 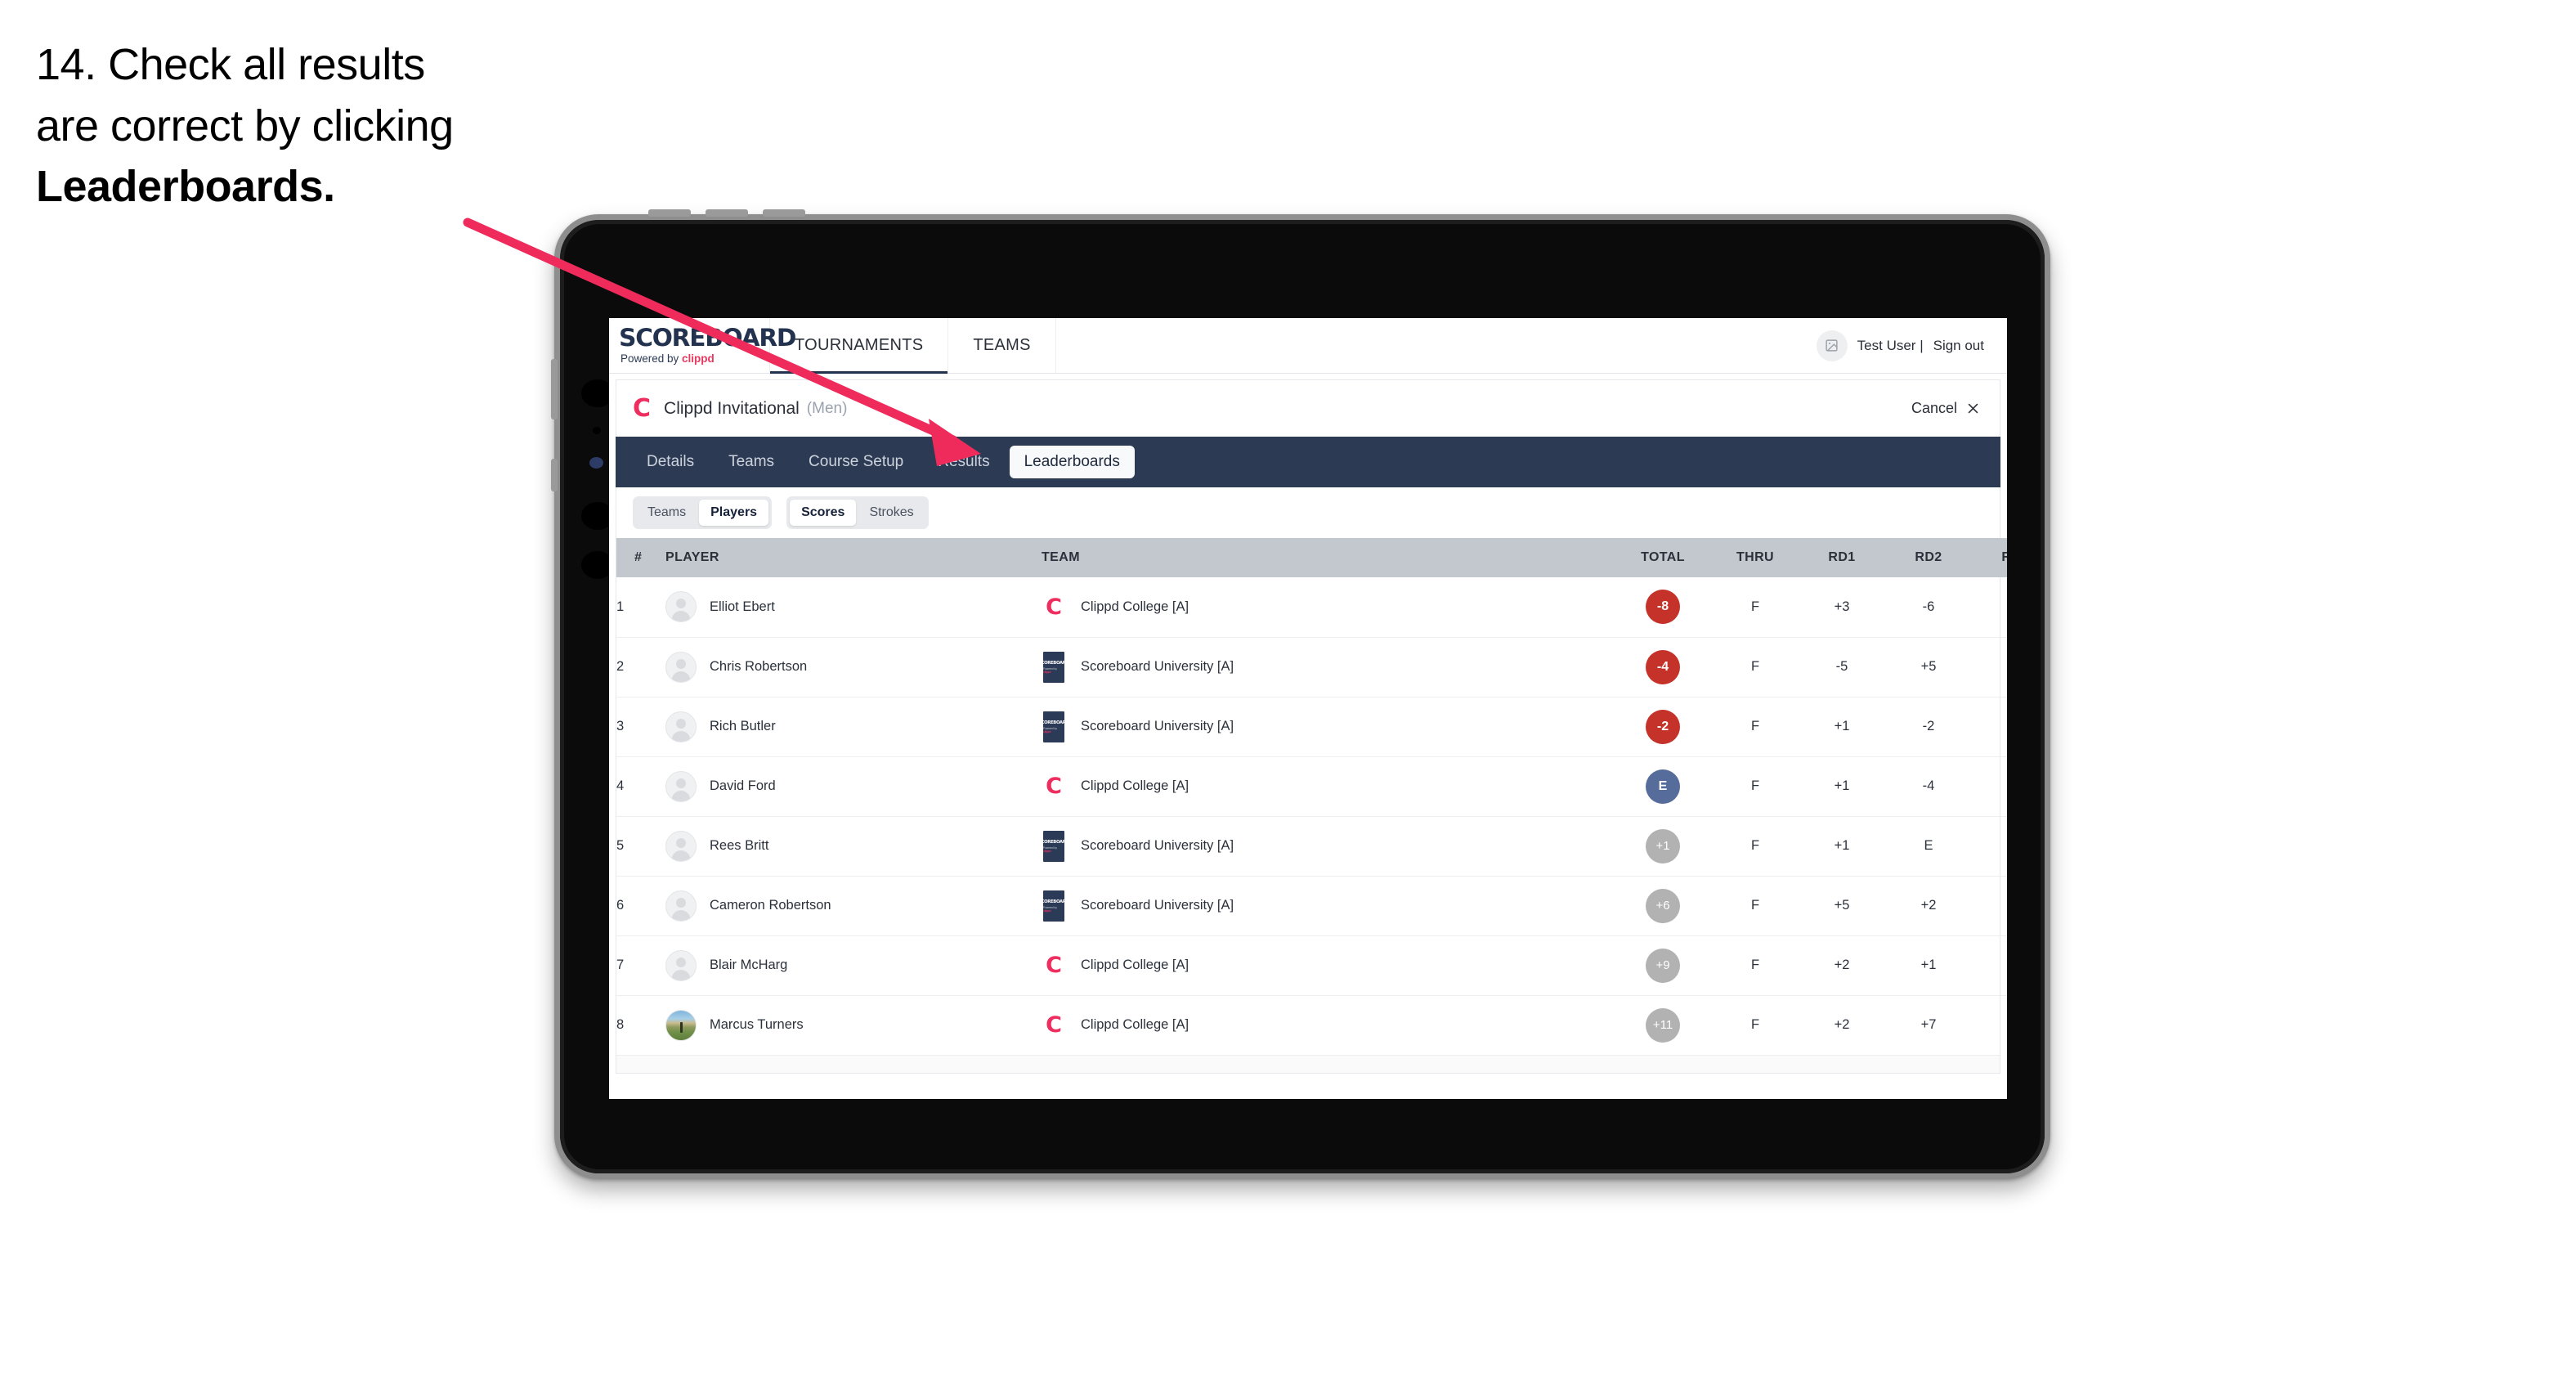 What do you see at coordinates (1663, 965) in the screenshot?
I see `cell-total: +9` at bounding box center [1663, 965].